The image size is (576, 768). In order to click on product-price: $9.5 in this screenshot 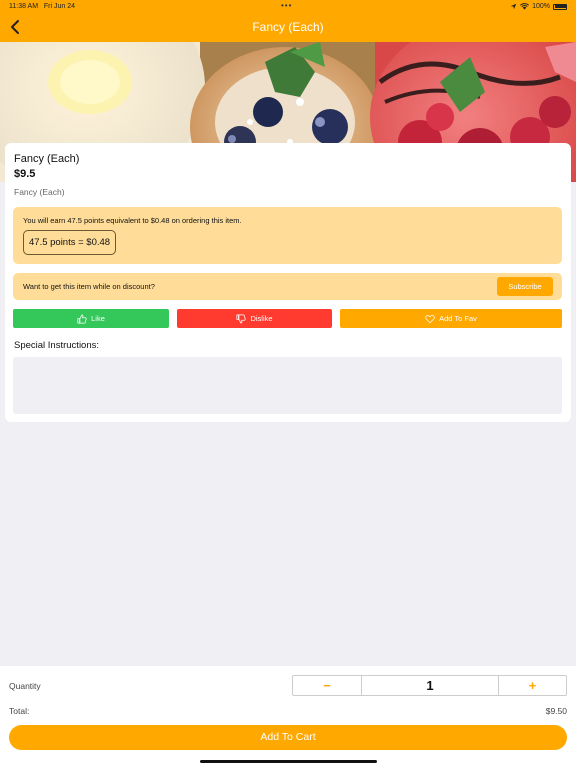, I will do `click(25, 174)`.